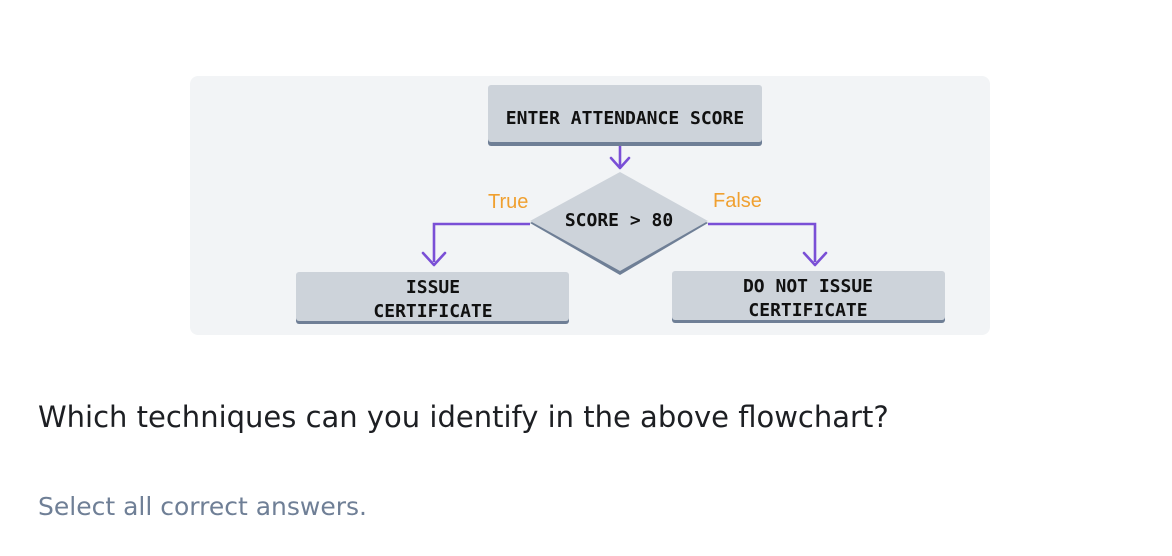 The image size is (1172, 556). Describe the element at coordinates (481, 242) in the screenshot. I see `arrow-true-branch` at that location.